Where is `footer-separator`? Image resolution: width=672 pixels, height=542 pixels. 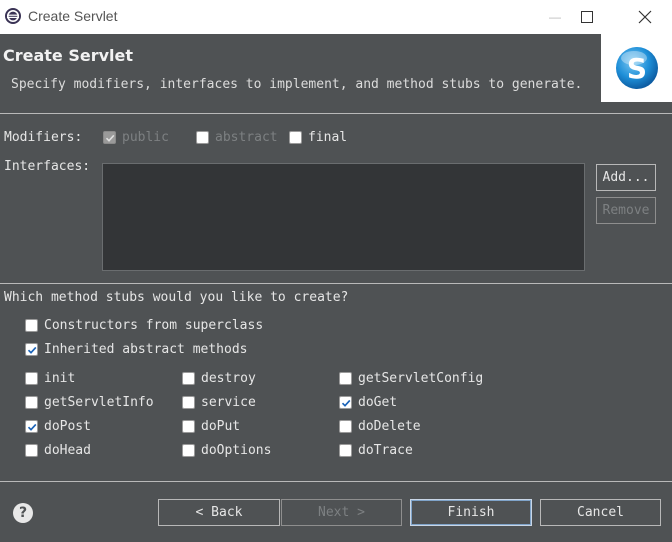
footer-separator is located at coordinates (336, 481).